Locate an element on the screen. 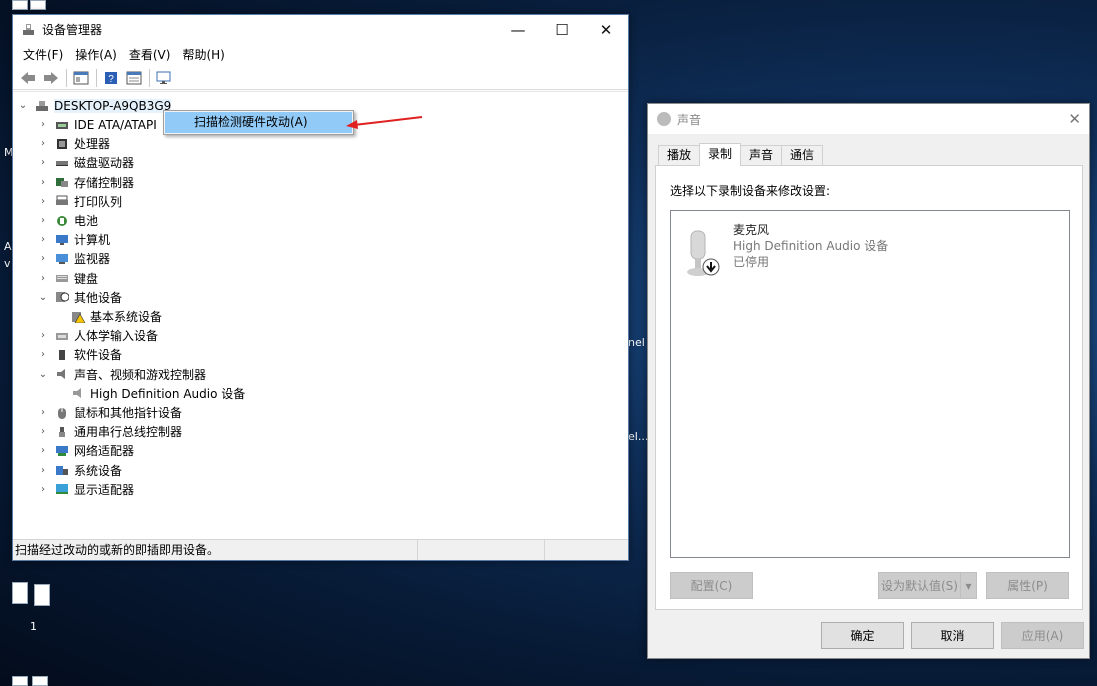  tree-row: › 处理器 is located at coordinates (73, 143).